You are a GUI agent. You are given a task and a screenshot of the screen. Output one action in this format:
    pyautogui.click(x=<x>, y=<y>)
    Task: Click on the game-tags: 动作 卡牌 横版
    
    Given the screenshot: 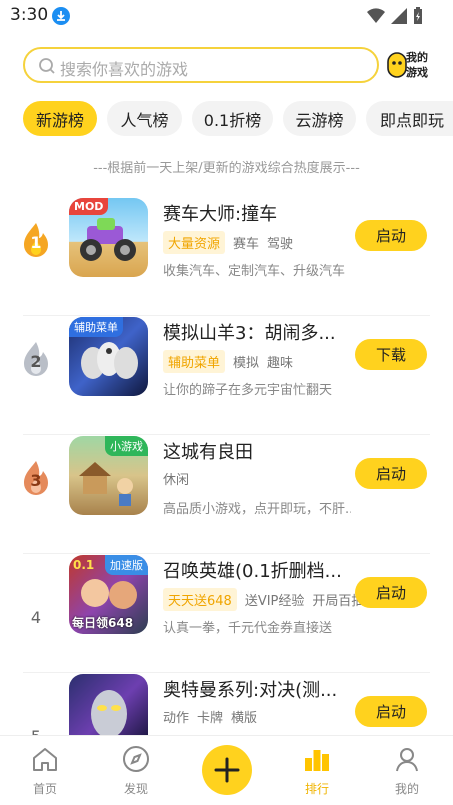 What is the action you would take?
    pyautogui.click(x=210, y=716)
    